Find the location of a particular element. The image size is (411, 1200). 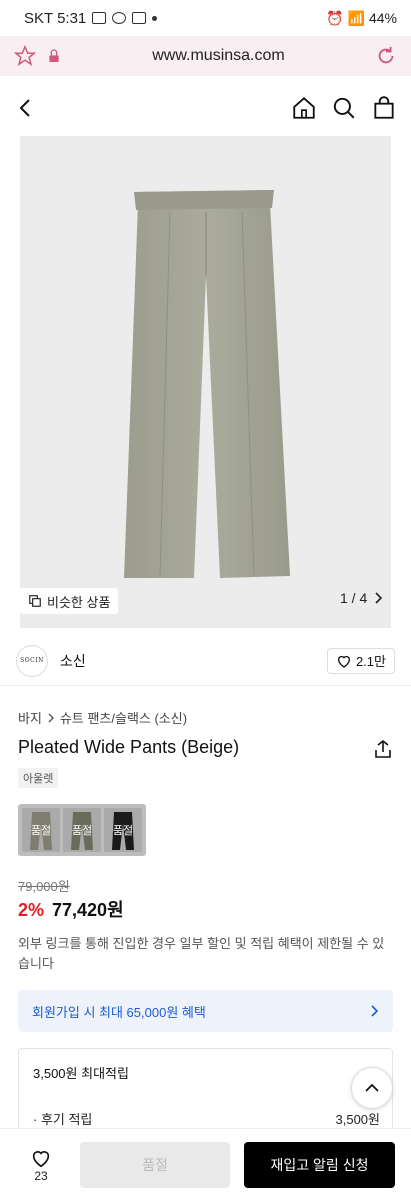

color-option-3: 품절 is located at coordinates (123, 830).